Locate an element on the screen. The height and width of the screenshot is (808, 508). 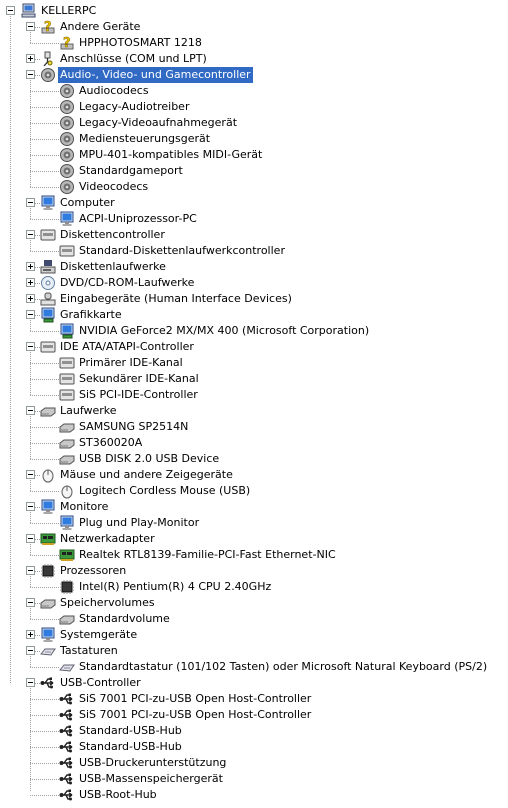
tree-category: Diskettencontroller is located at coordinates (254, 235).